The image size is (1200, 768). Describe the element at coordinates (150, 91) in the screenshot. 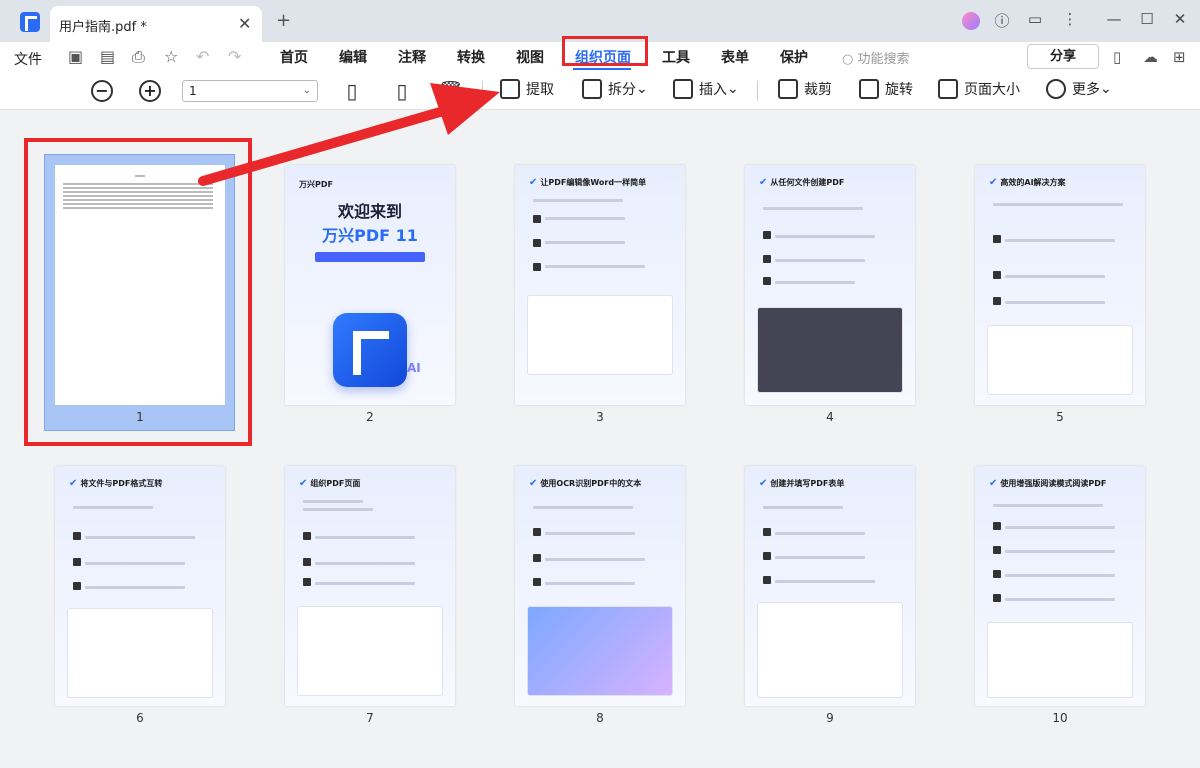

I see `zoom-in-icon: +` at that location.